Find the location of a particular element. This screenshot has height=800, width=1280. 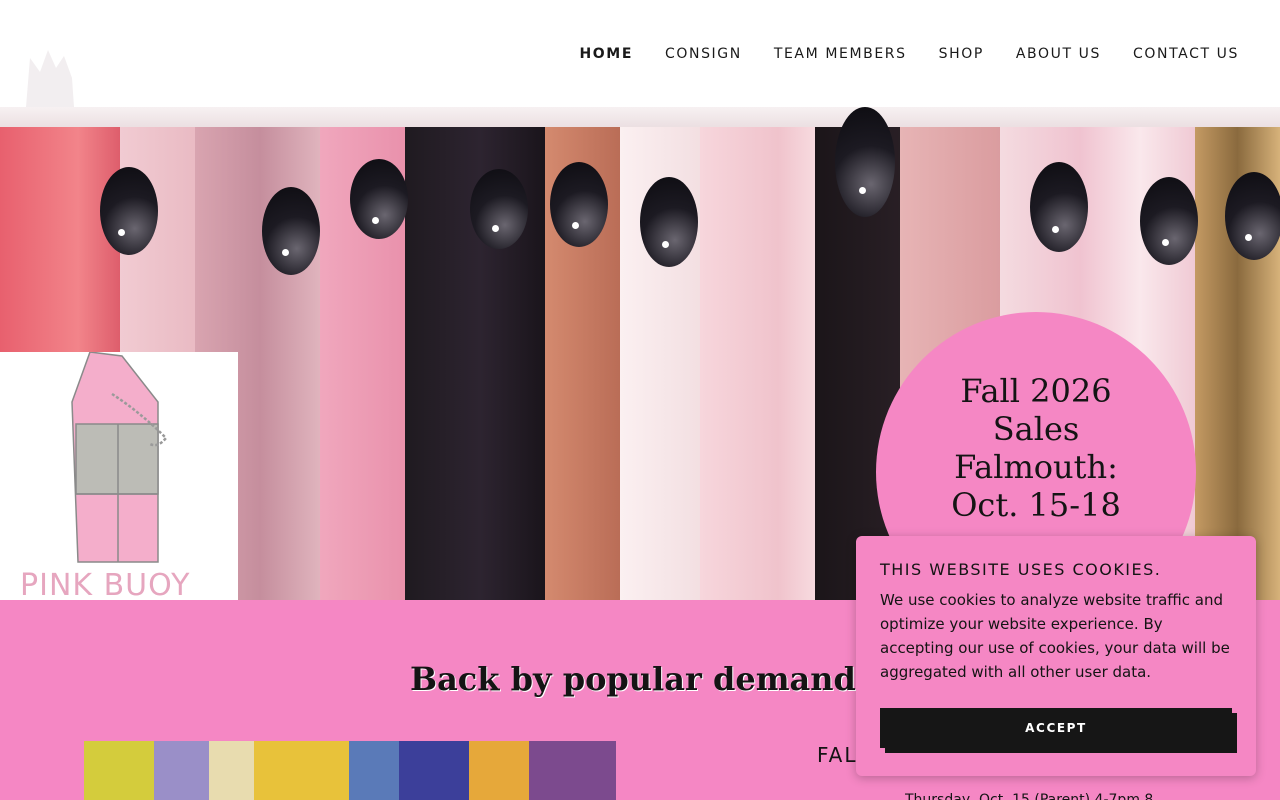

pink-buoy-logo: PINK BUOY is located at coordinates (119, 475).